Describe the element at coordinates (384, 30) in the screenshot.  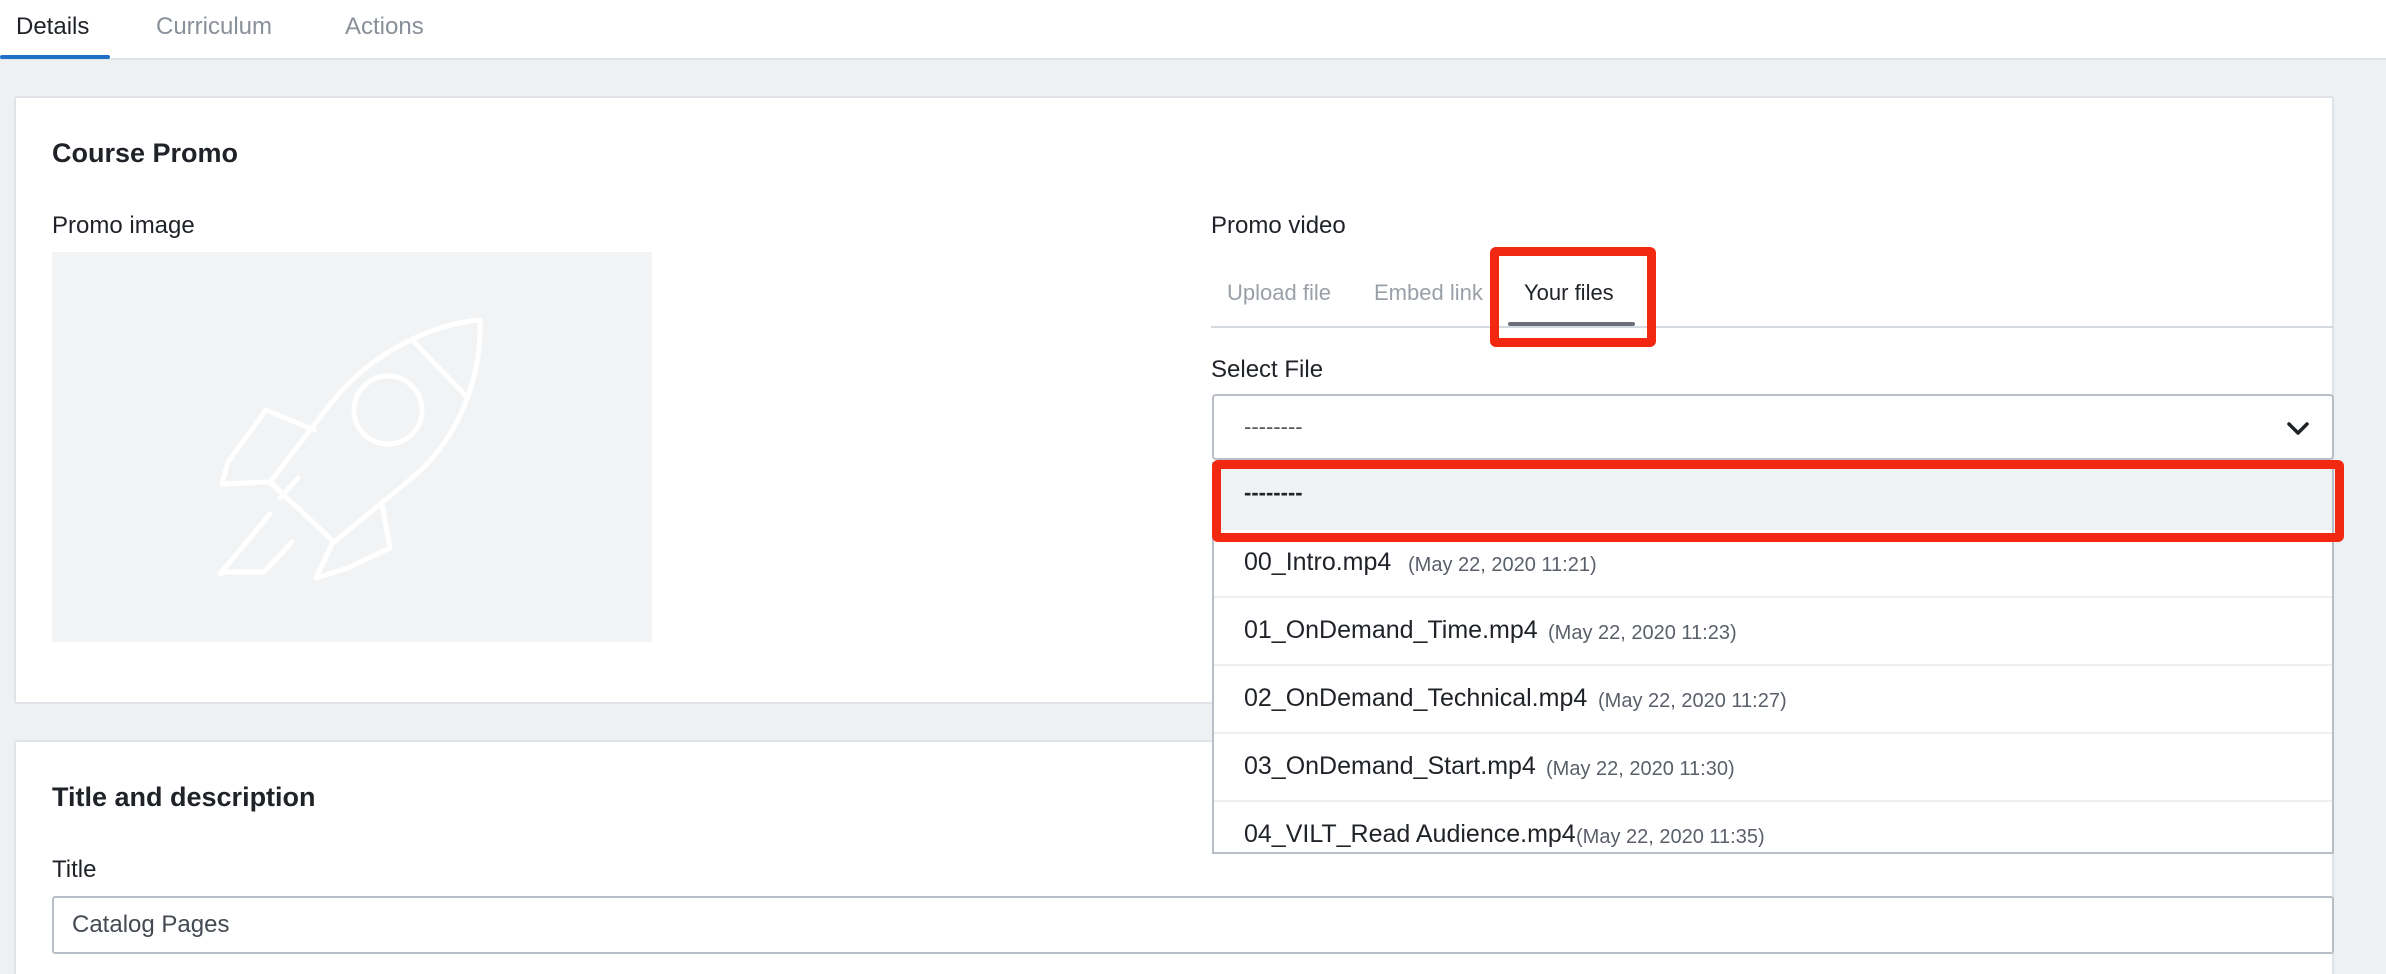
I see `tab-actions: Actions` at that location.